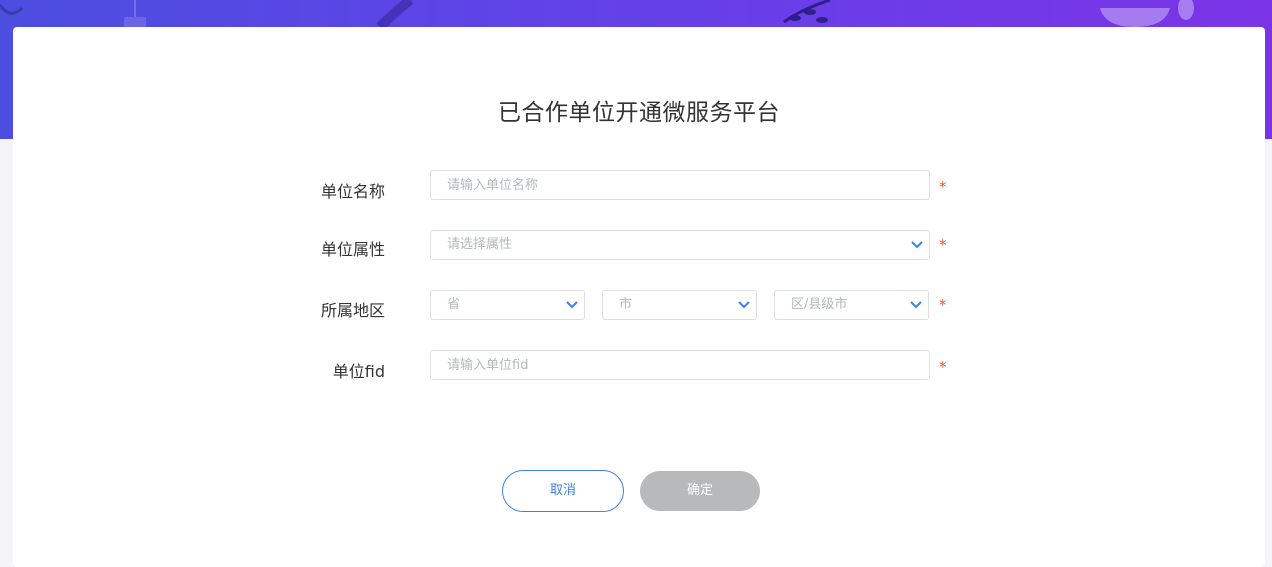 The image size is (1272, 567). I want to click on unit-name-input, so click(680, 185).